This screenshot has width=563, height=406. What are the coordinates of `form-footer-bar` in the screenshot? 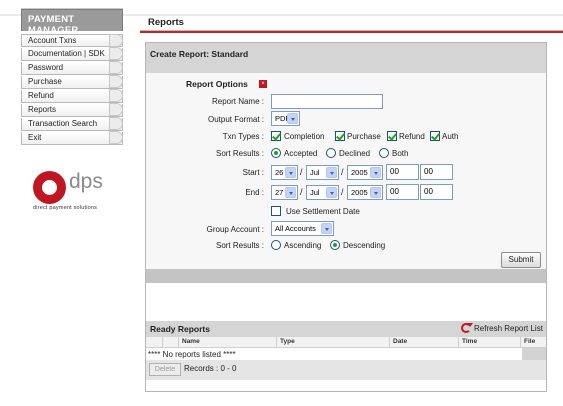 It's located at (346, 276).